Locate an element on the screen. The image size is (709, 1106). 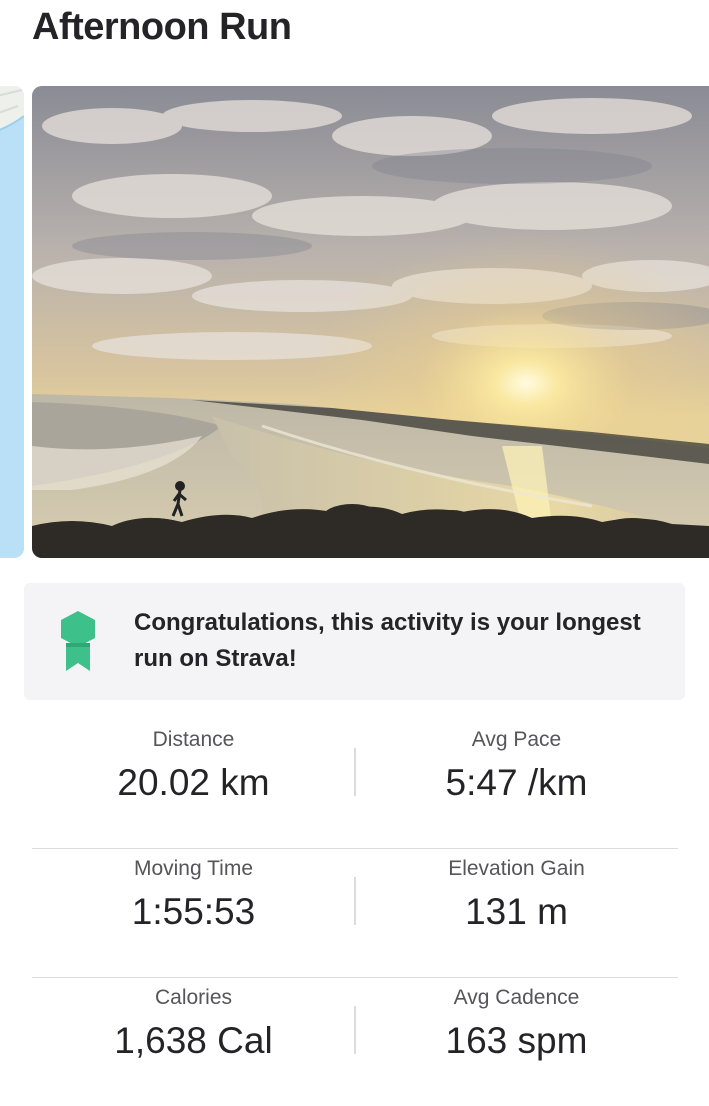
stat-distance: Distance 20.02 km is located at coordinates (193, 762).